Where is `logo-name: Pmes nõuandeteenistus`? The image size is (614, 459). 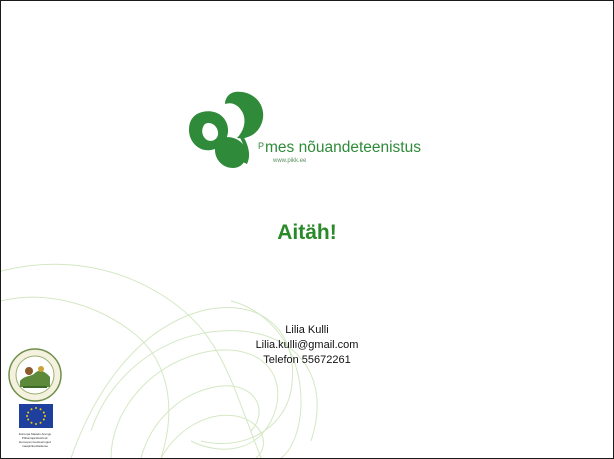
logo-name: Pmes nõuandeteenistus is located at coordinates (339, 148).